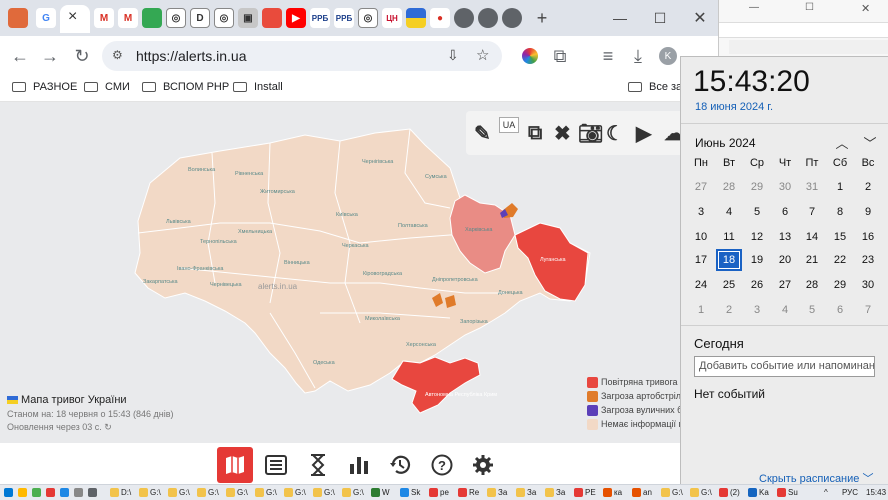 Image resolution: width=888 pixels, height=500 pixels. Describe the element at coordinates (258, 87) in the screenshot. I see `bookmark-folder-install: Install` at that location.